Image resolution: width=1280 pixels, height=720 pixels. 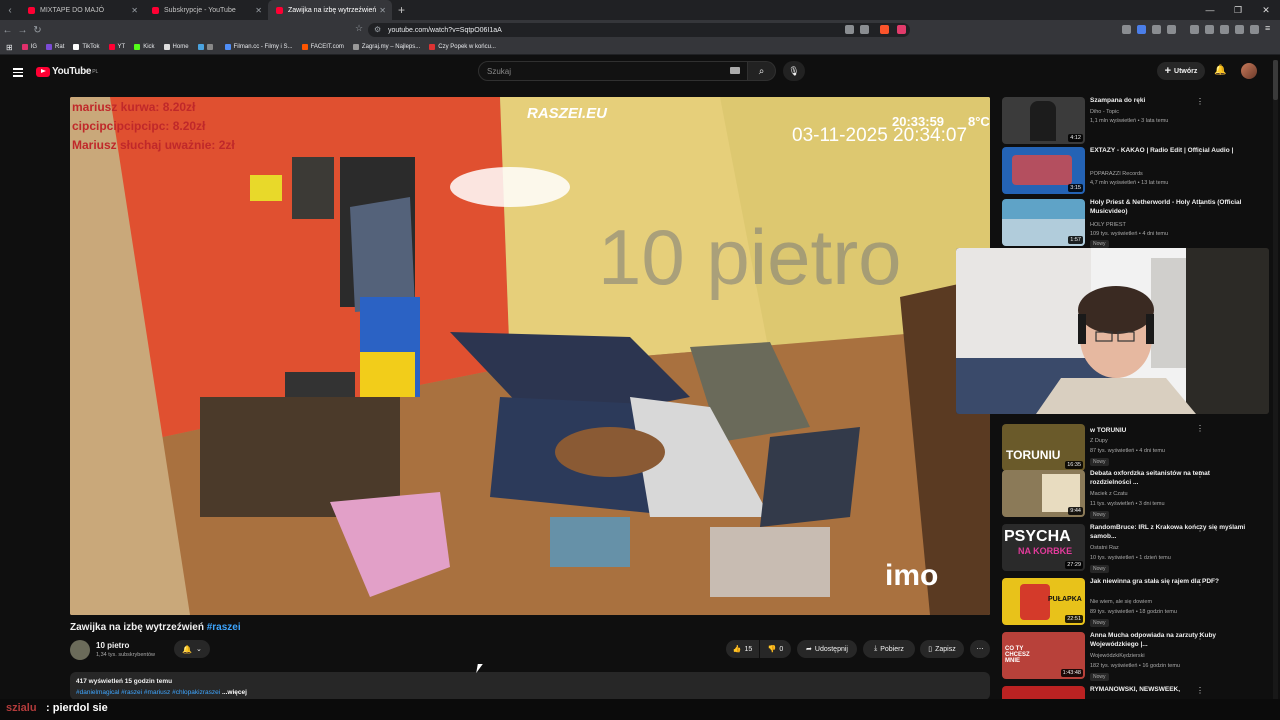 What do you see at coordinates (742, 649) in the screenshot?
I see `like-button: 👍 15` at bounding box center [742, 649].